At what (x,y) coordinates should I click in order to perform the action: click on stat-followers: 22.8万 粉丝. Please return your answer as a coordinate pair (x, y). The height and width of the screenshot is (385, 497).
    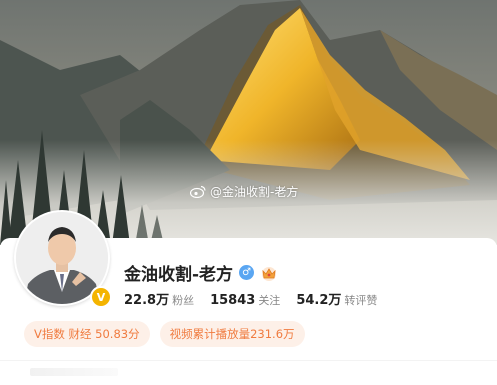
    Looking at the image, I should click on (159, 298).